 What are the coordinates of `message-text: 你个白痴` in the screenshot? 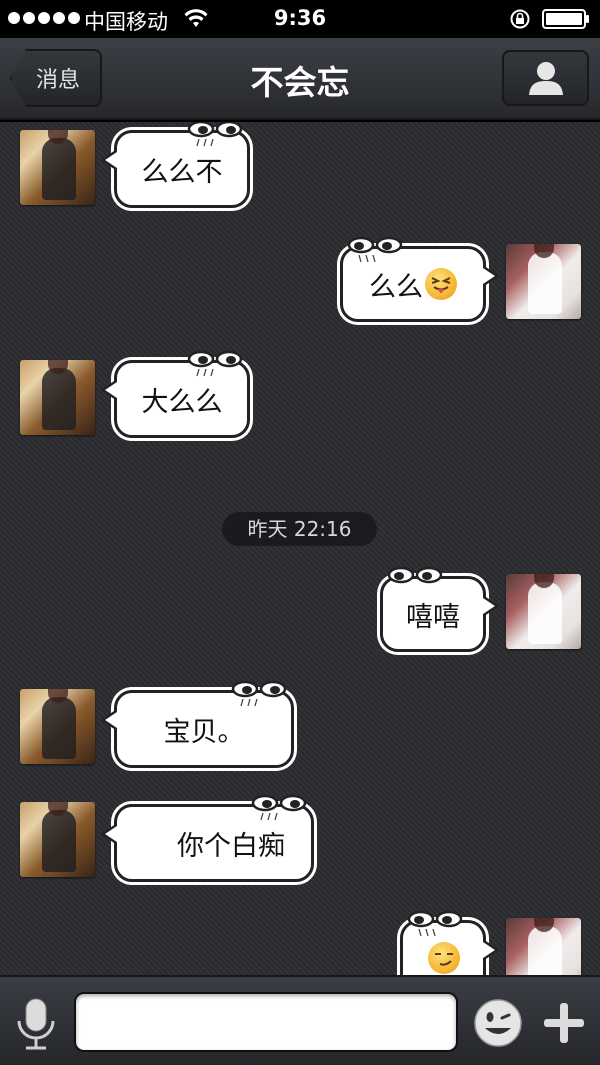 It's located at (231, 846).